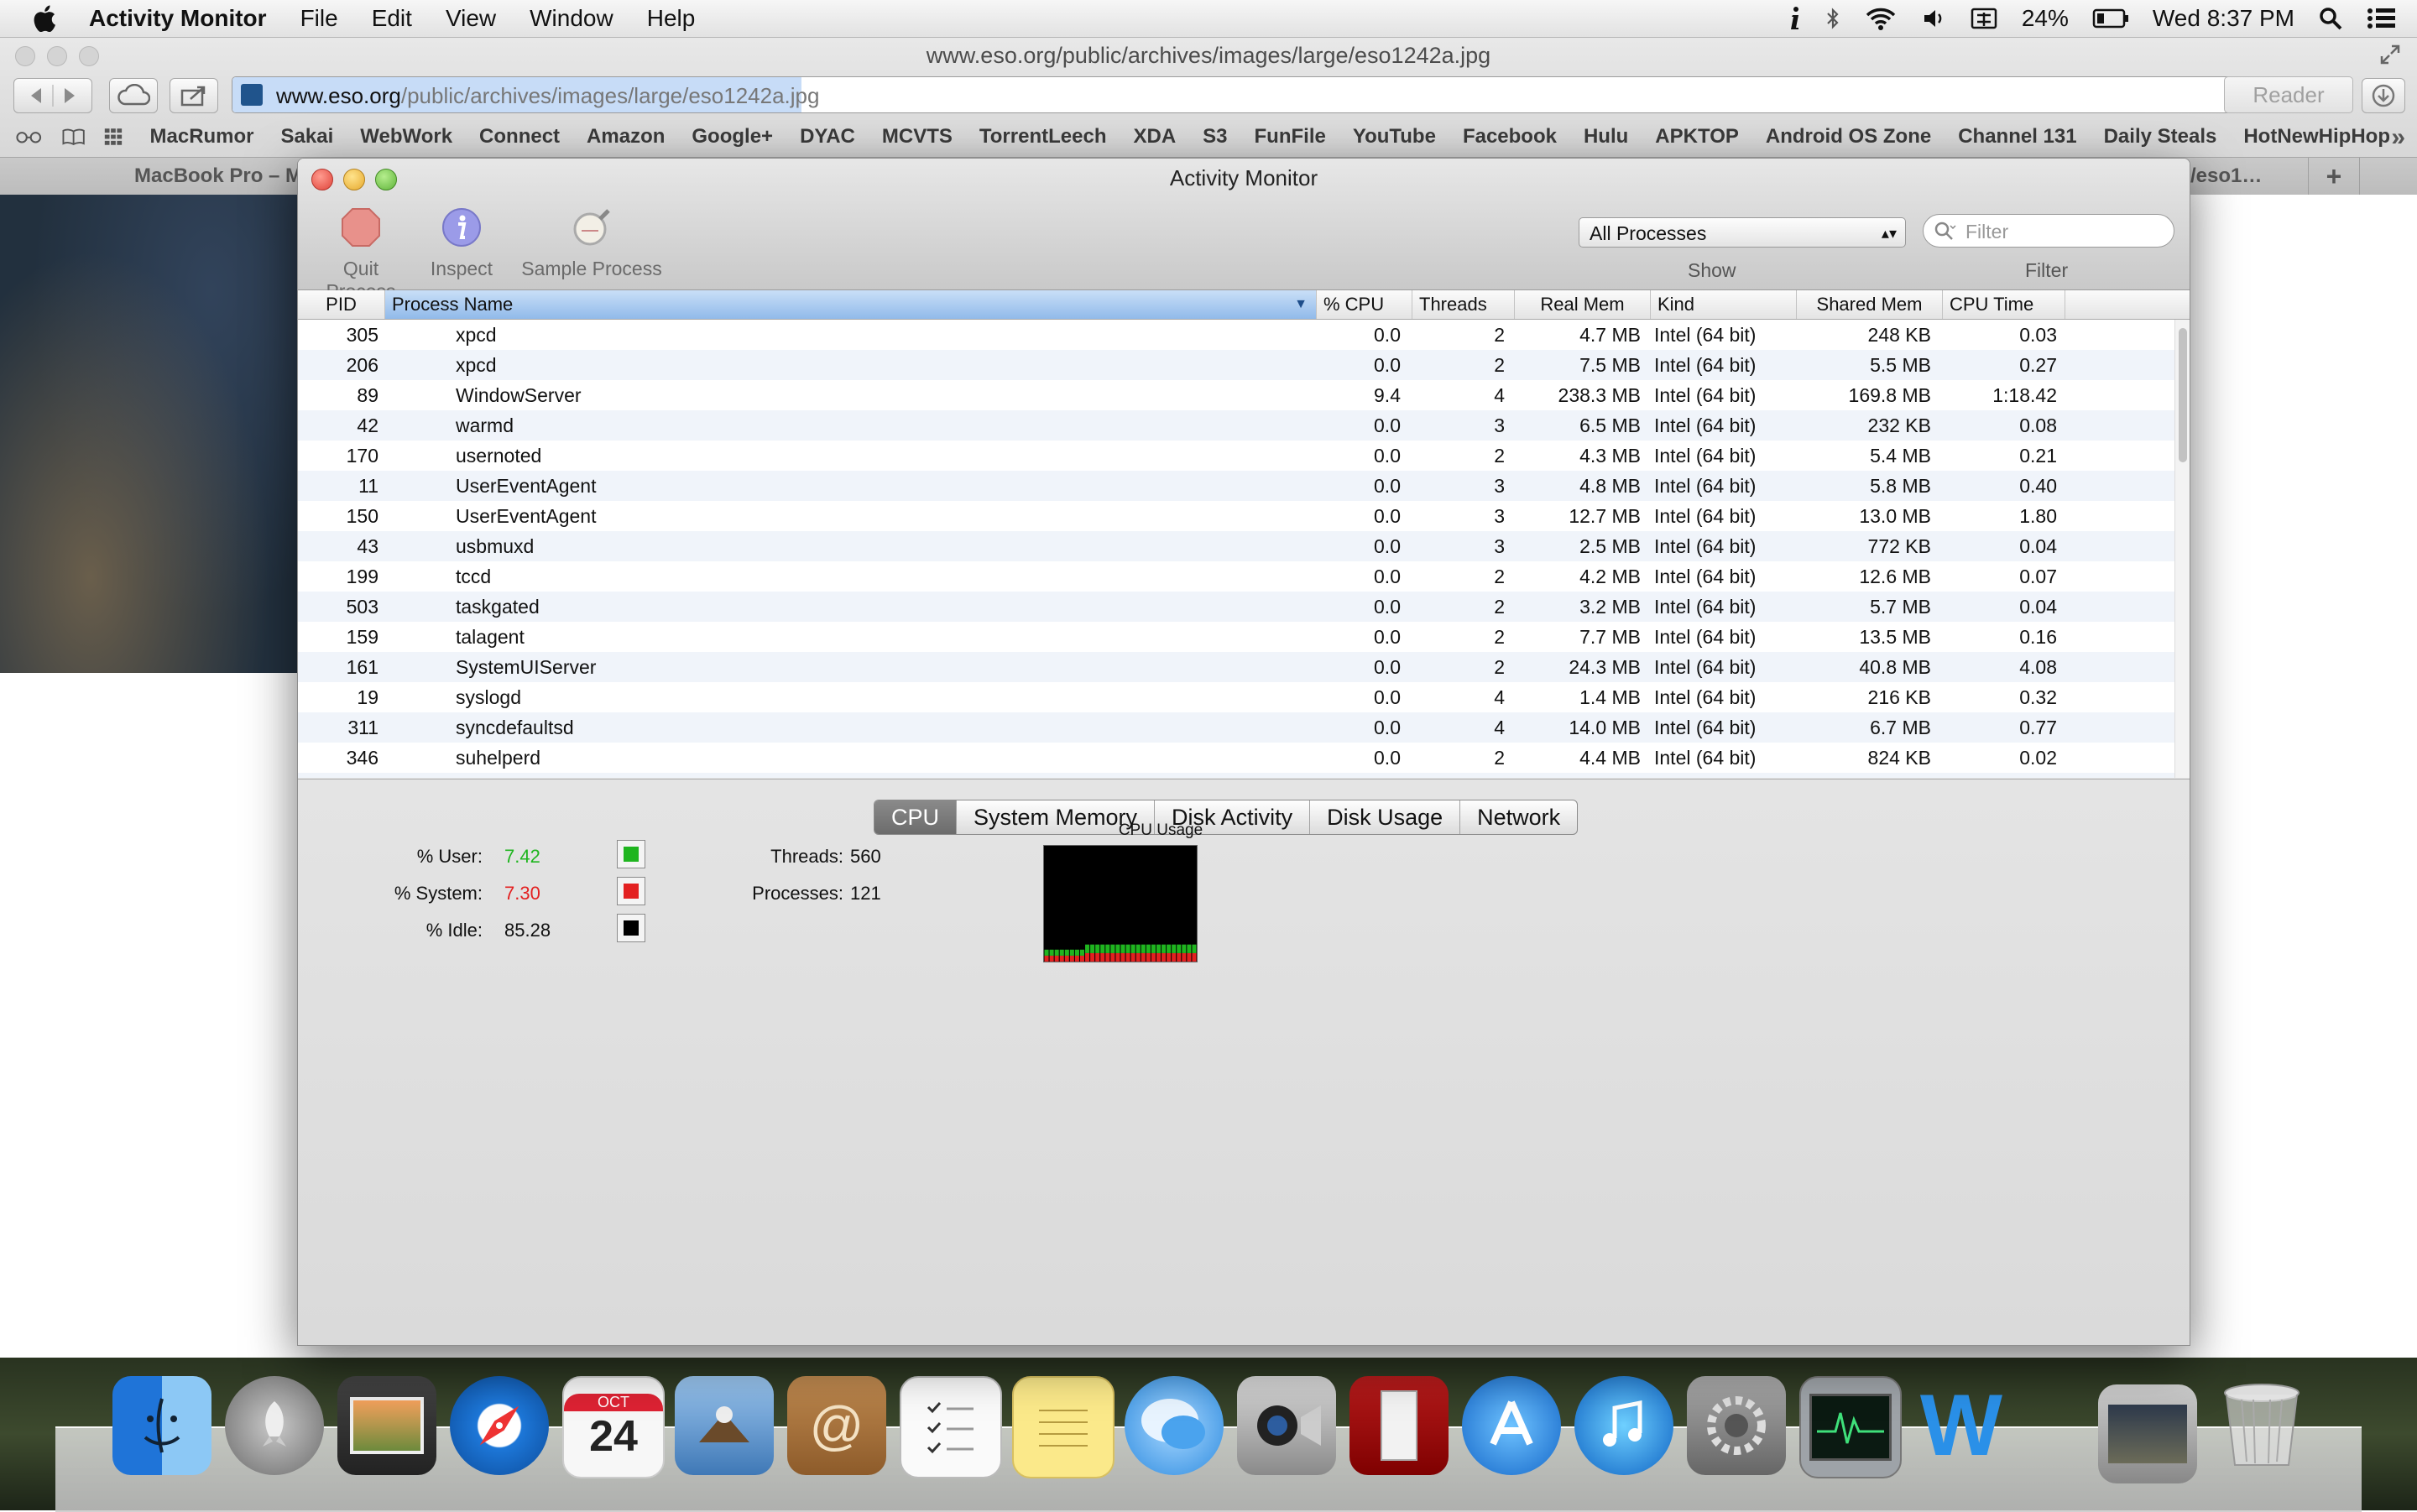 The height and width of the screenshot is (1512, 2417). Describe the element at coordinates (917, 137) in the screenshot. I see `bookmark-item: MCVTS` at that location.